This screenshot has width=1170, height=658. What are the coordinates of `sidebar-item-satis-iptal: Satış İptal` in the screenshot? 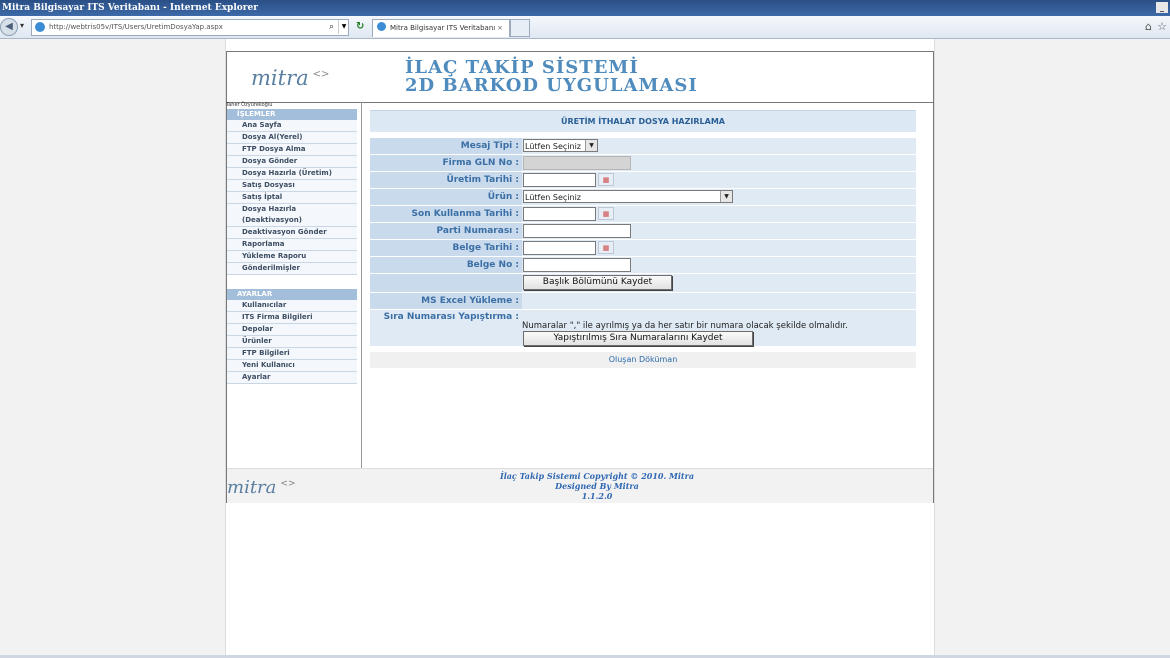 It's located at (292, 198).